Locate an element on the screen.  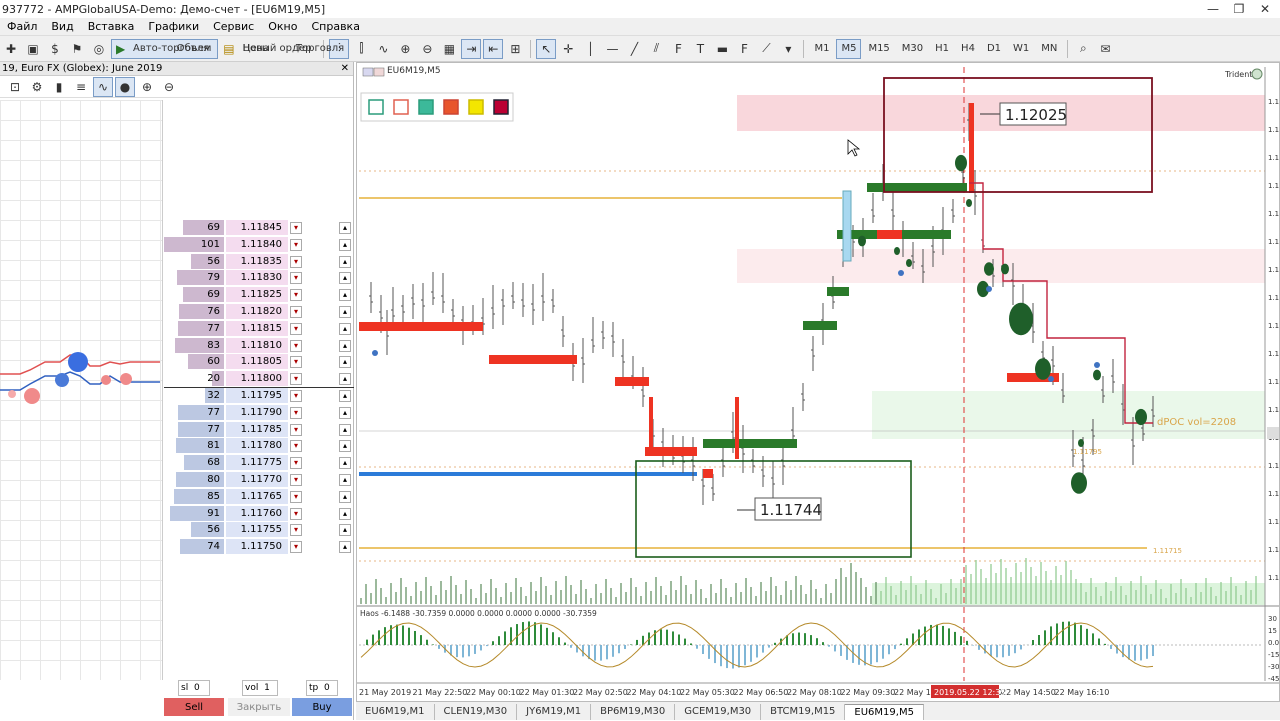
sl-field: sl 0 is located at coordinates (194, 688).